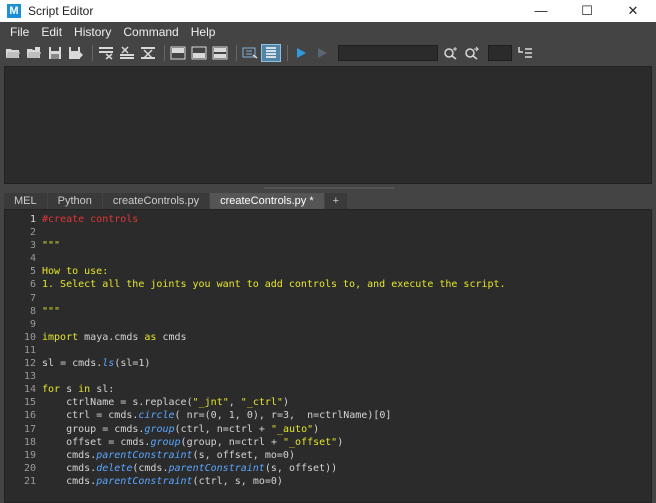  I want to click on clear-input-icon, so click(127, 53).